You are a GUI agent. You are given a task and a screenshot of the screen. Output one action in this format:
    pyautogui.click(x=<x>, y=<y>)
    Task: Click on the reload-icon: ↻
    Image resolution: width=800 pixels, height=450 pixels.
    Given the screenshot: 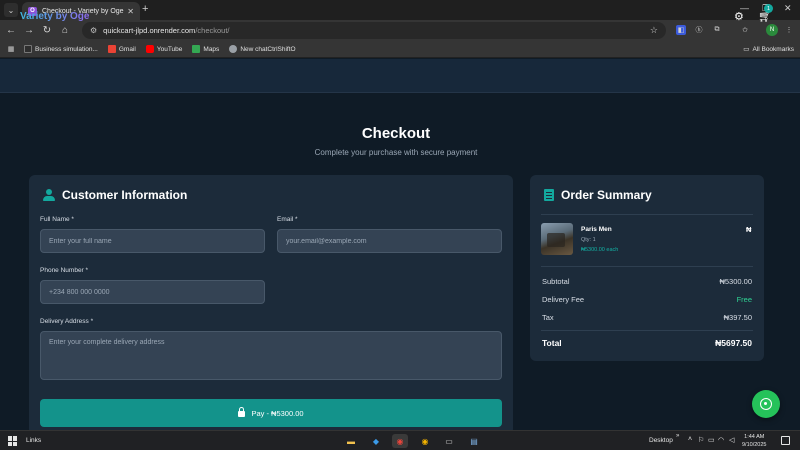 What is the action you would take?
    pyautogui.click(x=47, y=30)
    